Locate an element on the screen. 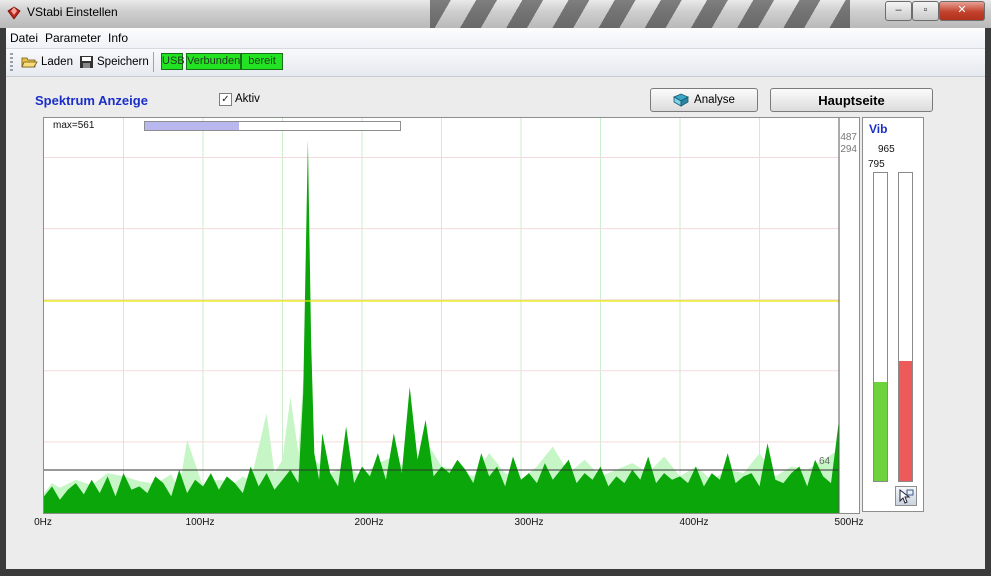 The height and width of the screenshot is (576, 991). minimize-button: – is located at coordinates (898, 11).